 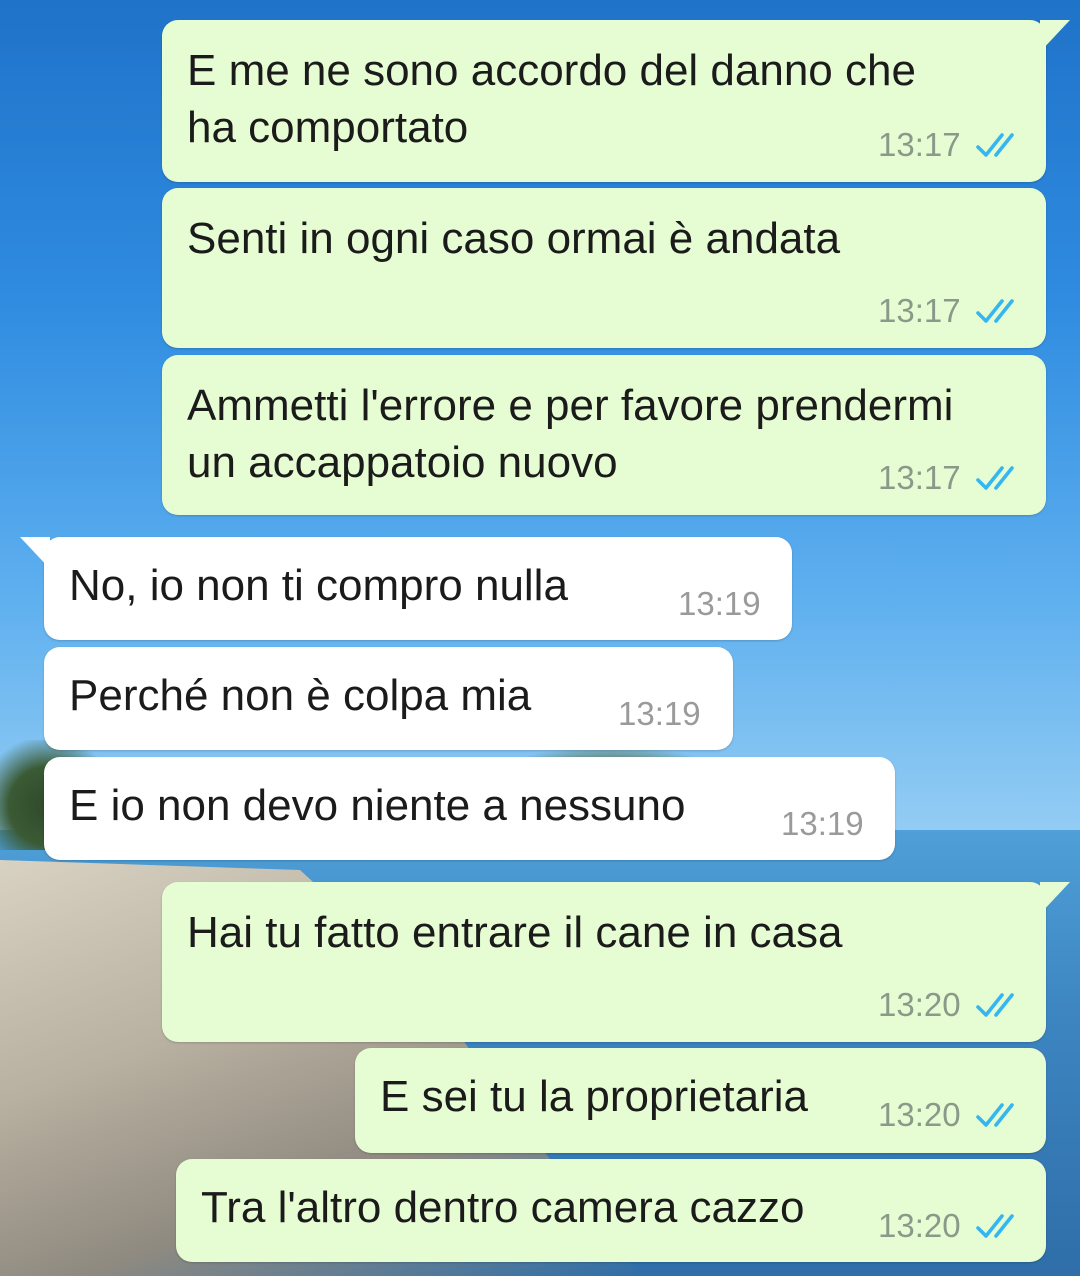 I want to click on message-text: Perché non è colpa mia, so click(x=300, y=695).